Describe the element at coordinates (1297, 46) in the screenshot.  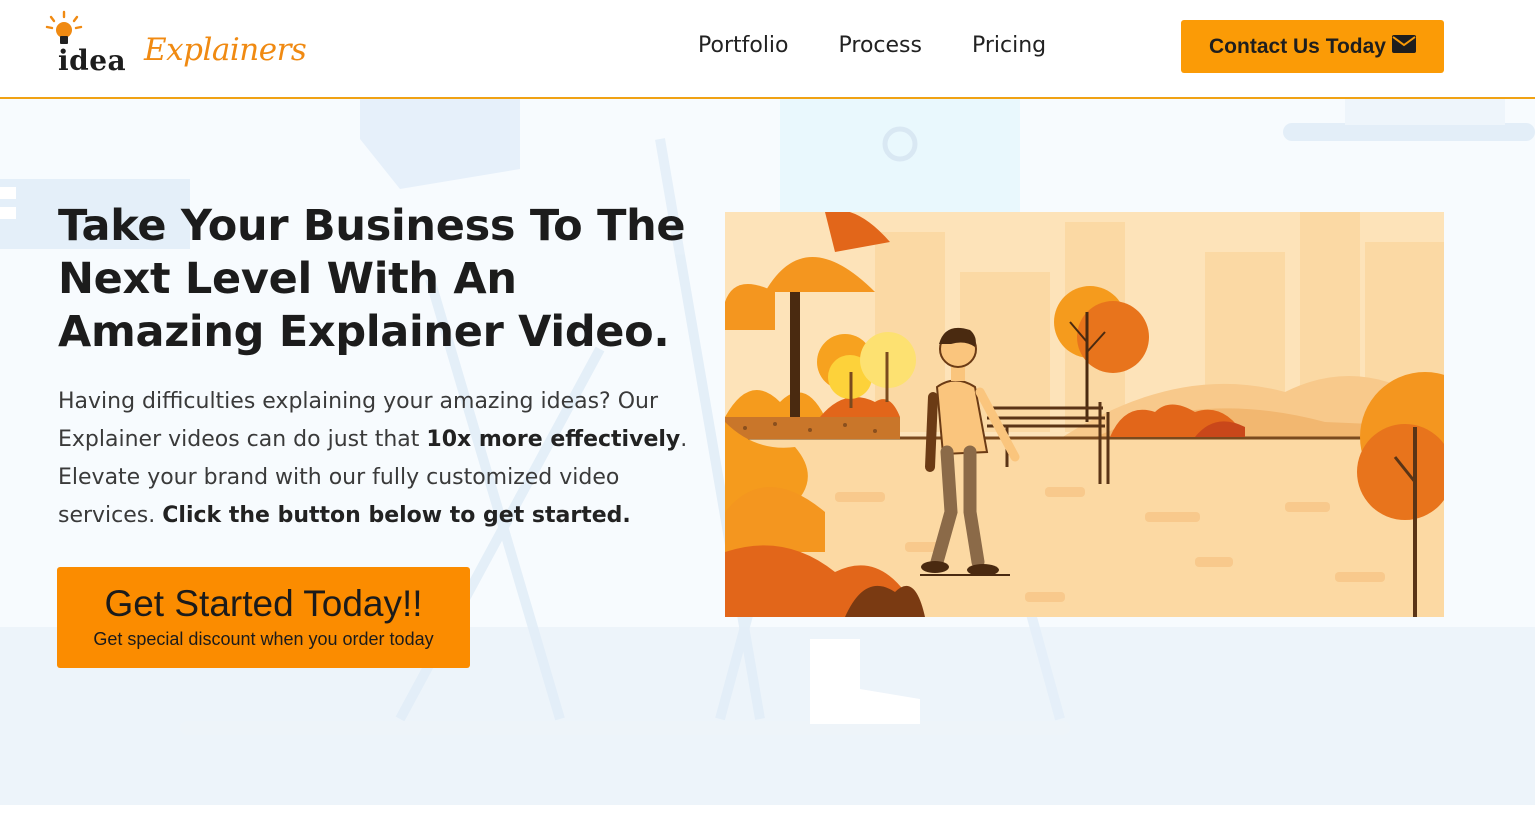
I see `contact-us-label: Contact Us Today` at that location.